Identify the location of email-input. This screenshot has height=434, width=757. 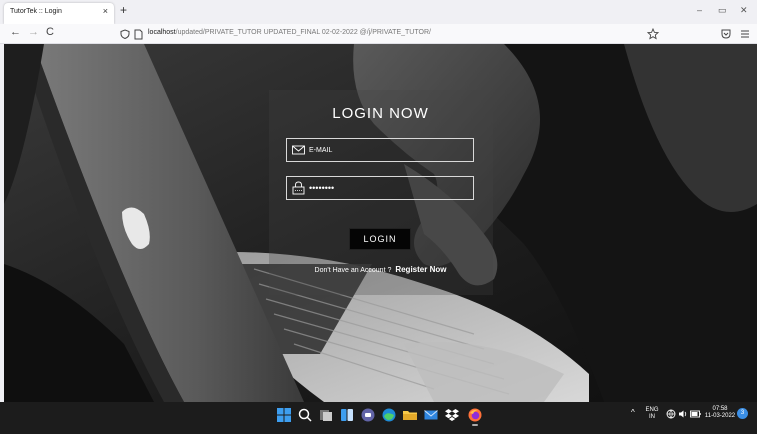
(389, 150).